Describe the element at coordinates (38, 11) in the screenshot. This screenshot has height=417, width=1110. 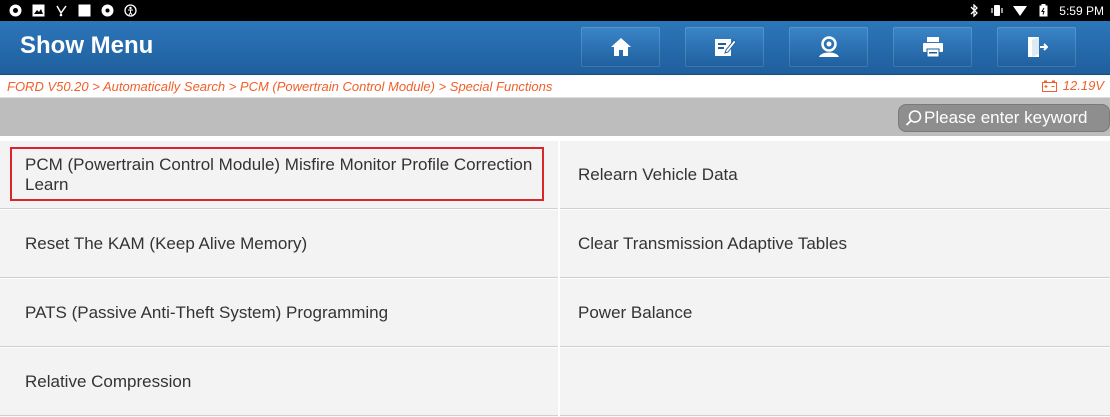
I see `image-notification-icon` at that location.